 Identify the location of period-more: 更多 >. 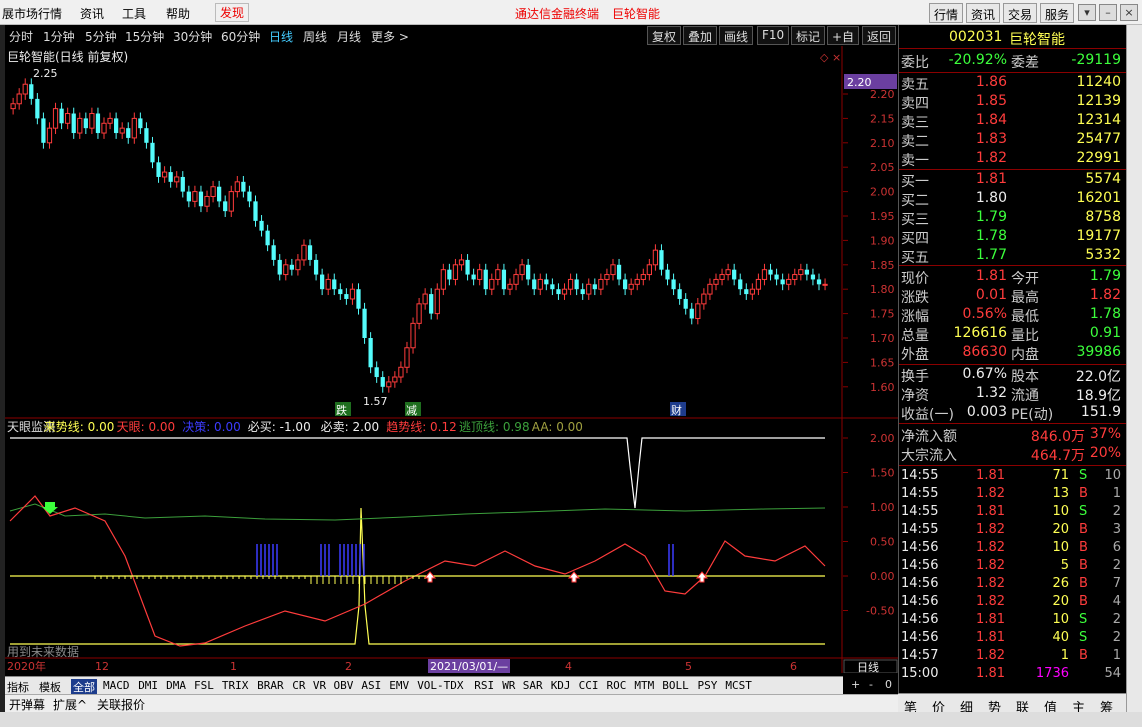
(390, 36).